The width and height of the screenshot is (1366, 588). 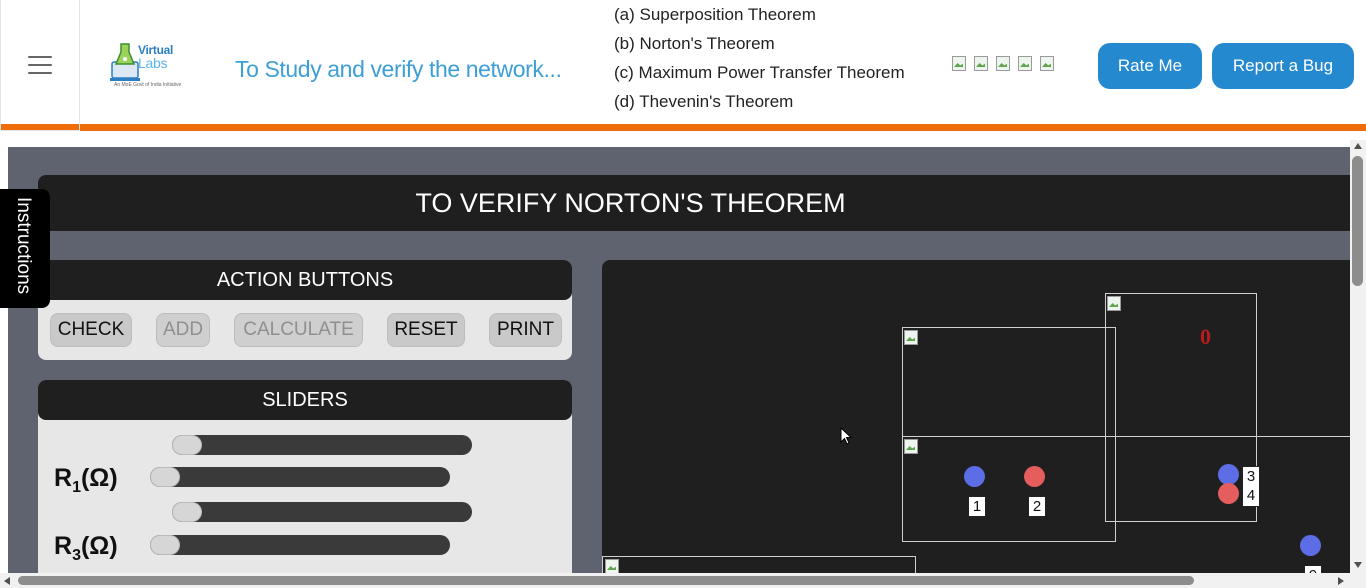 What do you see at coordinates (1150, 66) in the screenshot?
I see `rate-me-button: Rate Me` at bounding box center [1150, 66].